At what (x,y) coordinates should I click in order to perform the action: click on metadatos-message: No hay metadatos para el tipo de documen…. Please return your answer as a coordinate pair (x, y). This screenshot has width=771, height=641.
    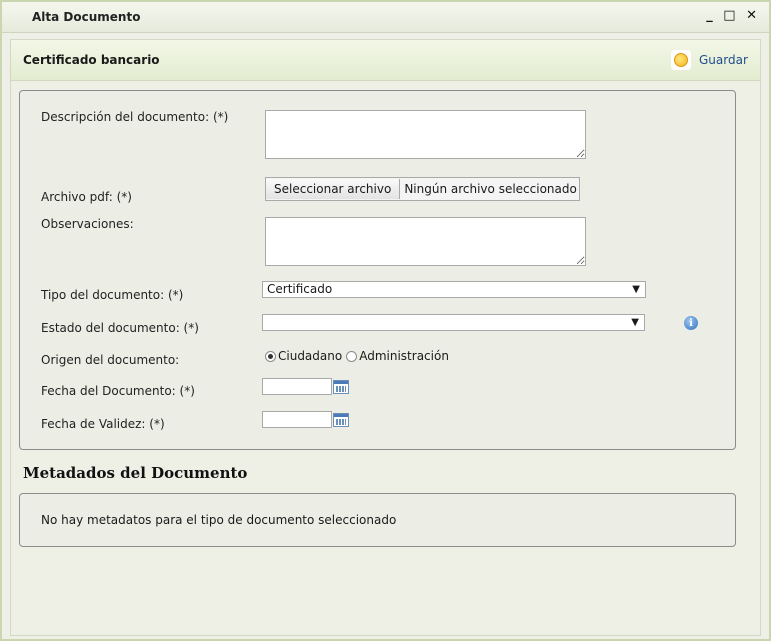
    Looking at the image, I should click on (219, 520).